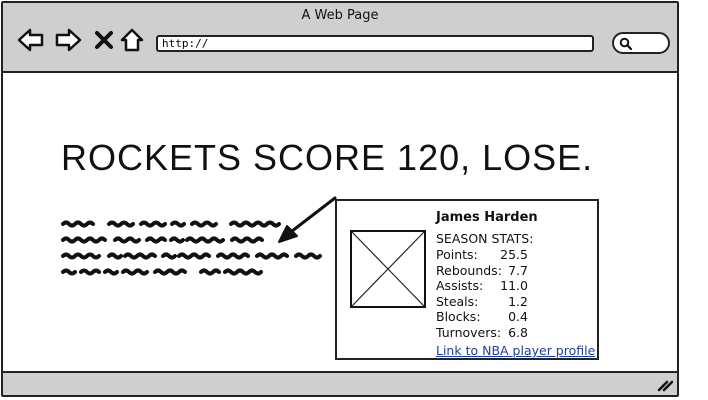 The image size is (708, 400). I want to click on stop-button, so click(104, 40).